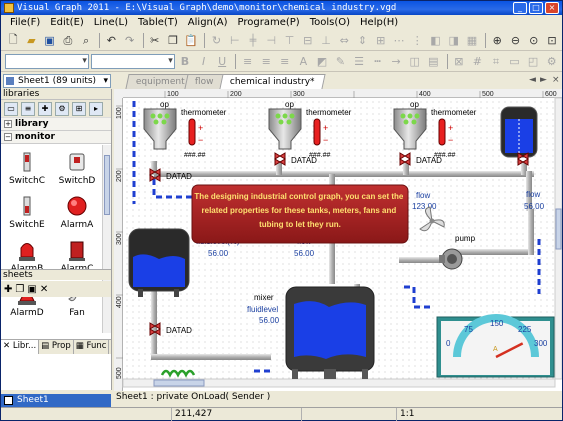 The width and height of the screenshot is (563, 421). Describe the element at coordinates (179, 383) in the screenshot. I see `canvas-hscroll-thumb` at that location.